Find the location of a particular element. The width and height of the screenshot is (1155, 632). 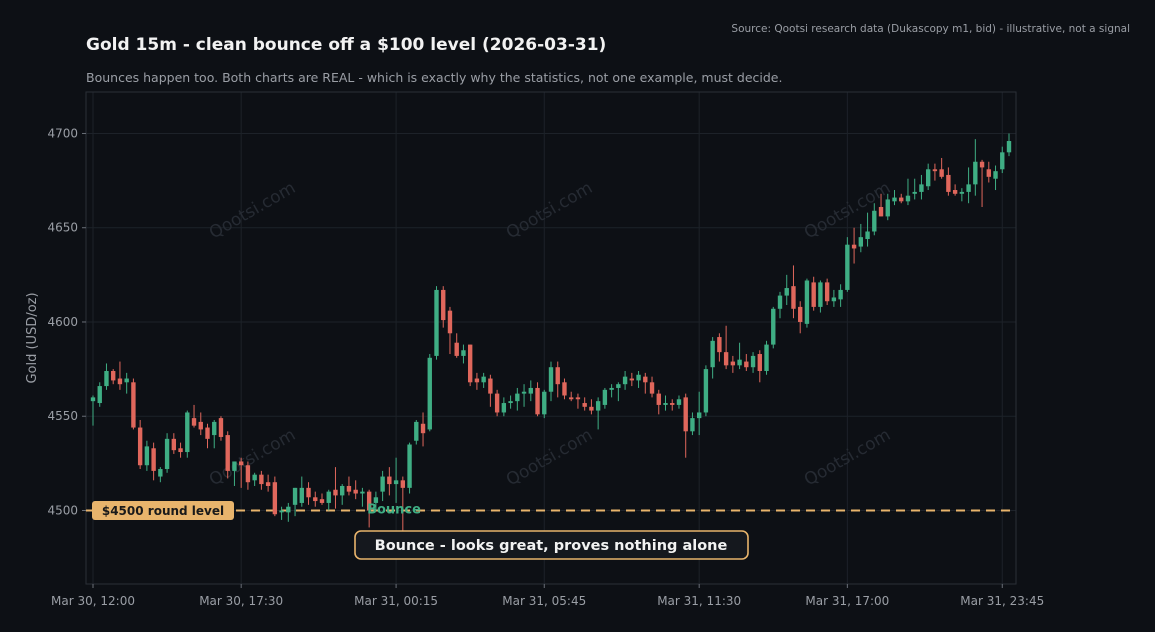

x-tick-label: Mar 31, 00:15 is located at coordinates (396, 601).